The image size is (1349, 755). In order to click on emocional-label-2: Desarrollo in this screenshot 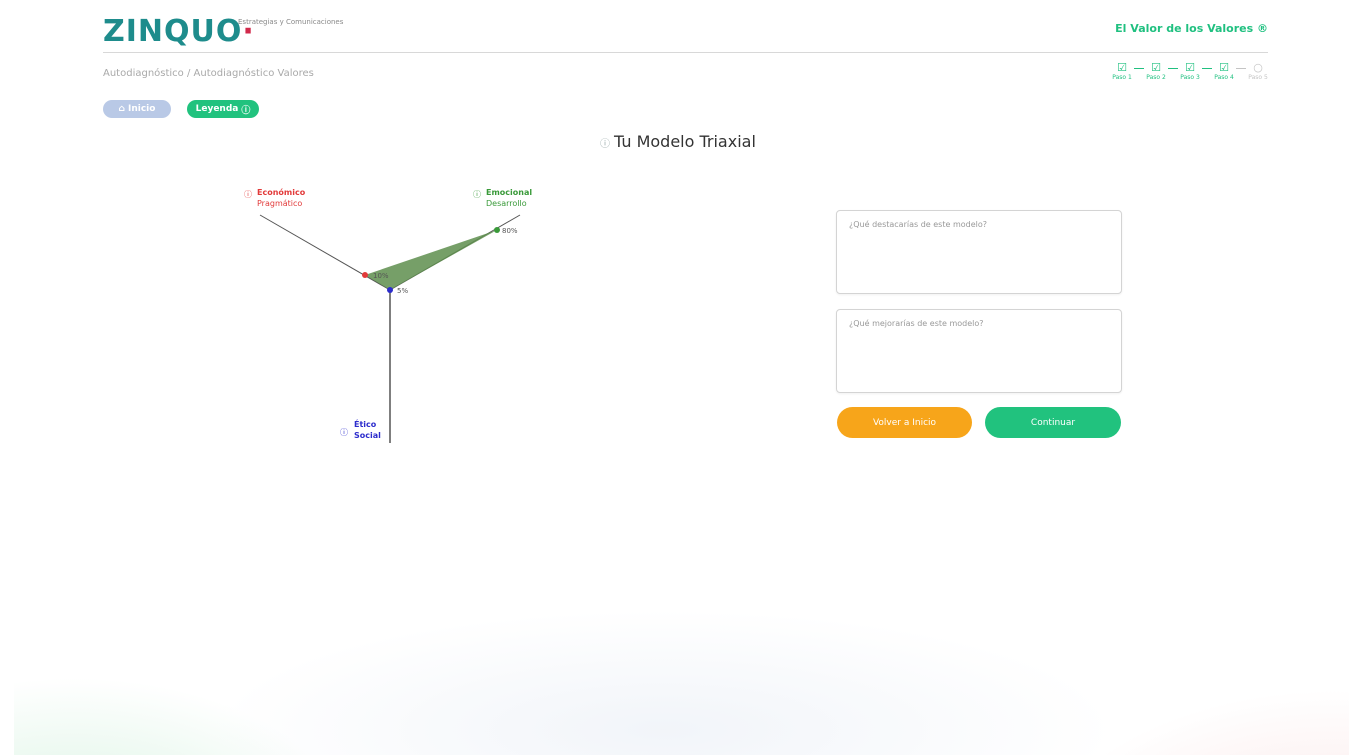, I will do `click(506, 203)`.